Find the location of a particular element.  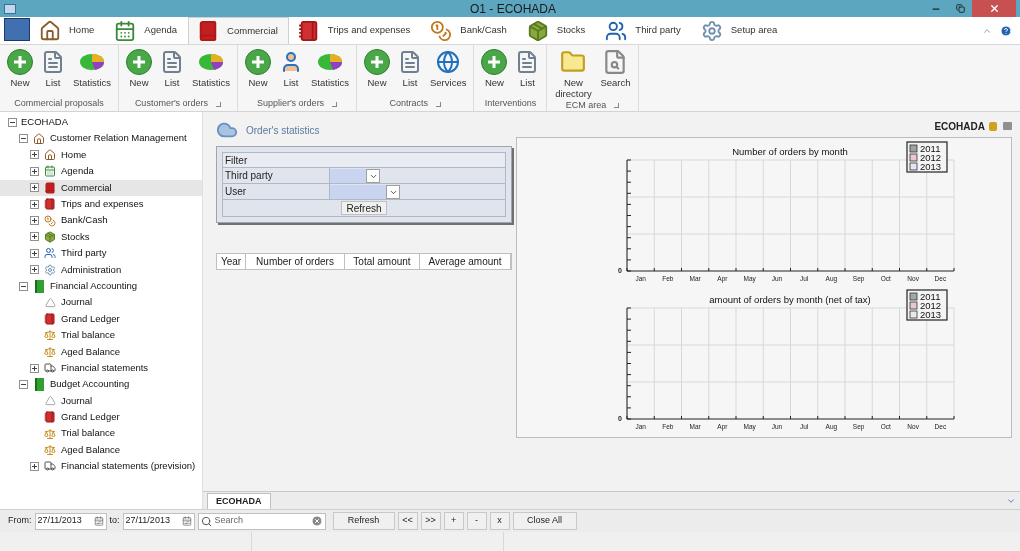

column-header: Total amount is located at coordinates (382, 261).